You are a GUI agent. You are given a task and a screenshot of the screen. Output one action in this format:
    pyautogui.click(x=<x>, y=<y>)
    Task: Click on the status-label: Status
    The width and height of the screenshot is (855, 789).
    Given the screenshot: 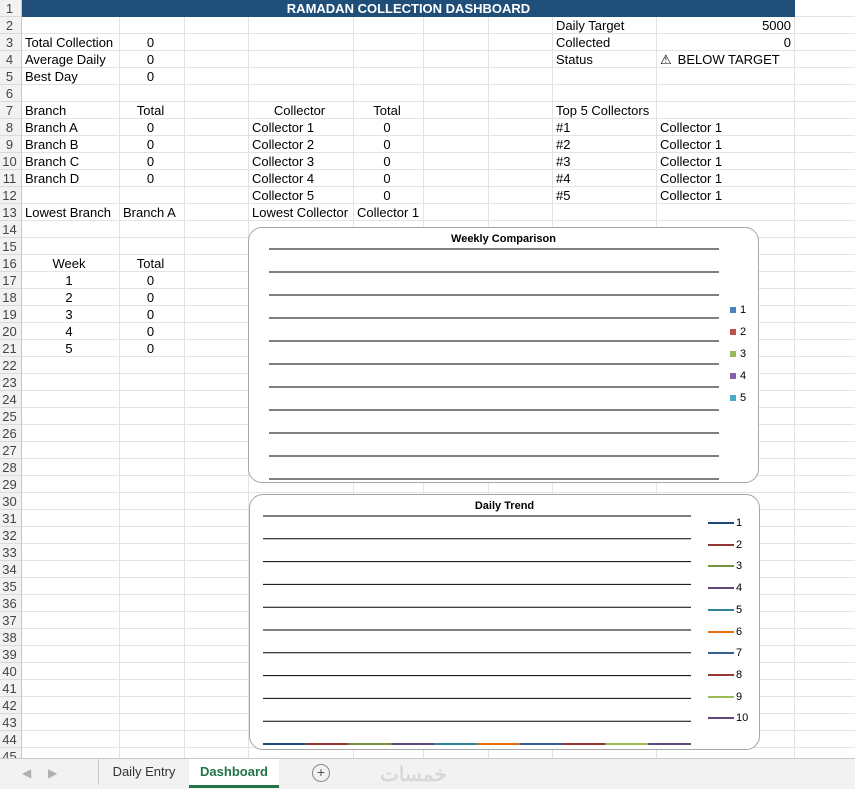 What is the action you would take?
    pyautogui.click(x=604, y=59)
    